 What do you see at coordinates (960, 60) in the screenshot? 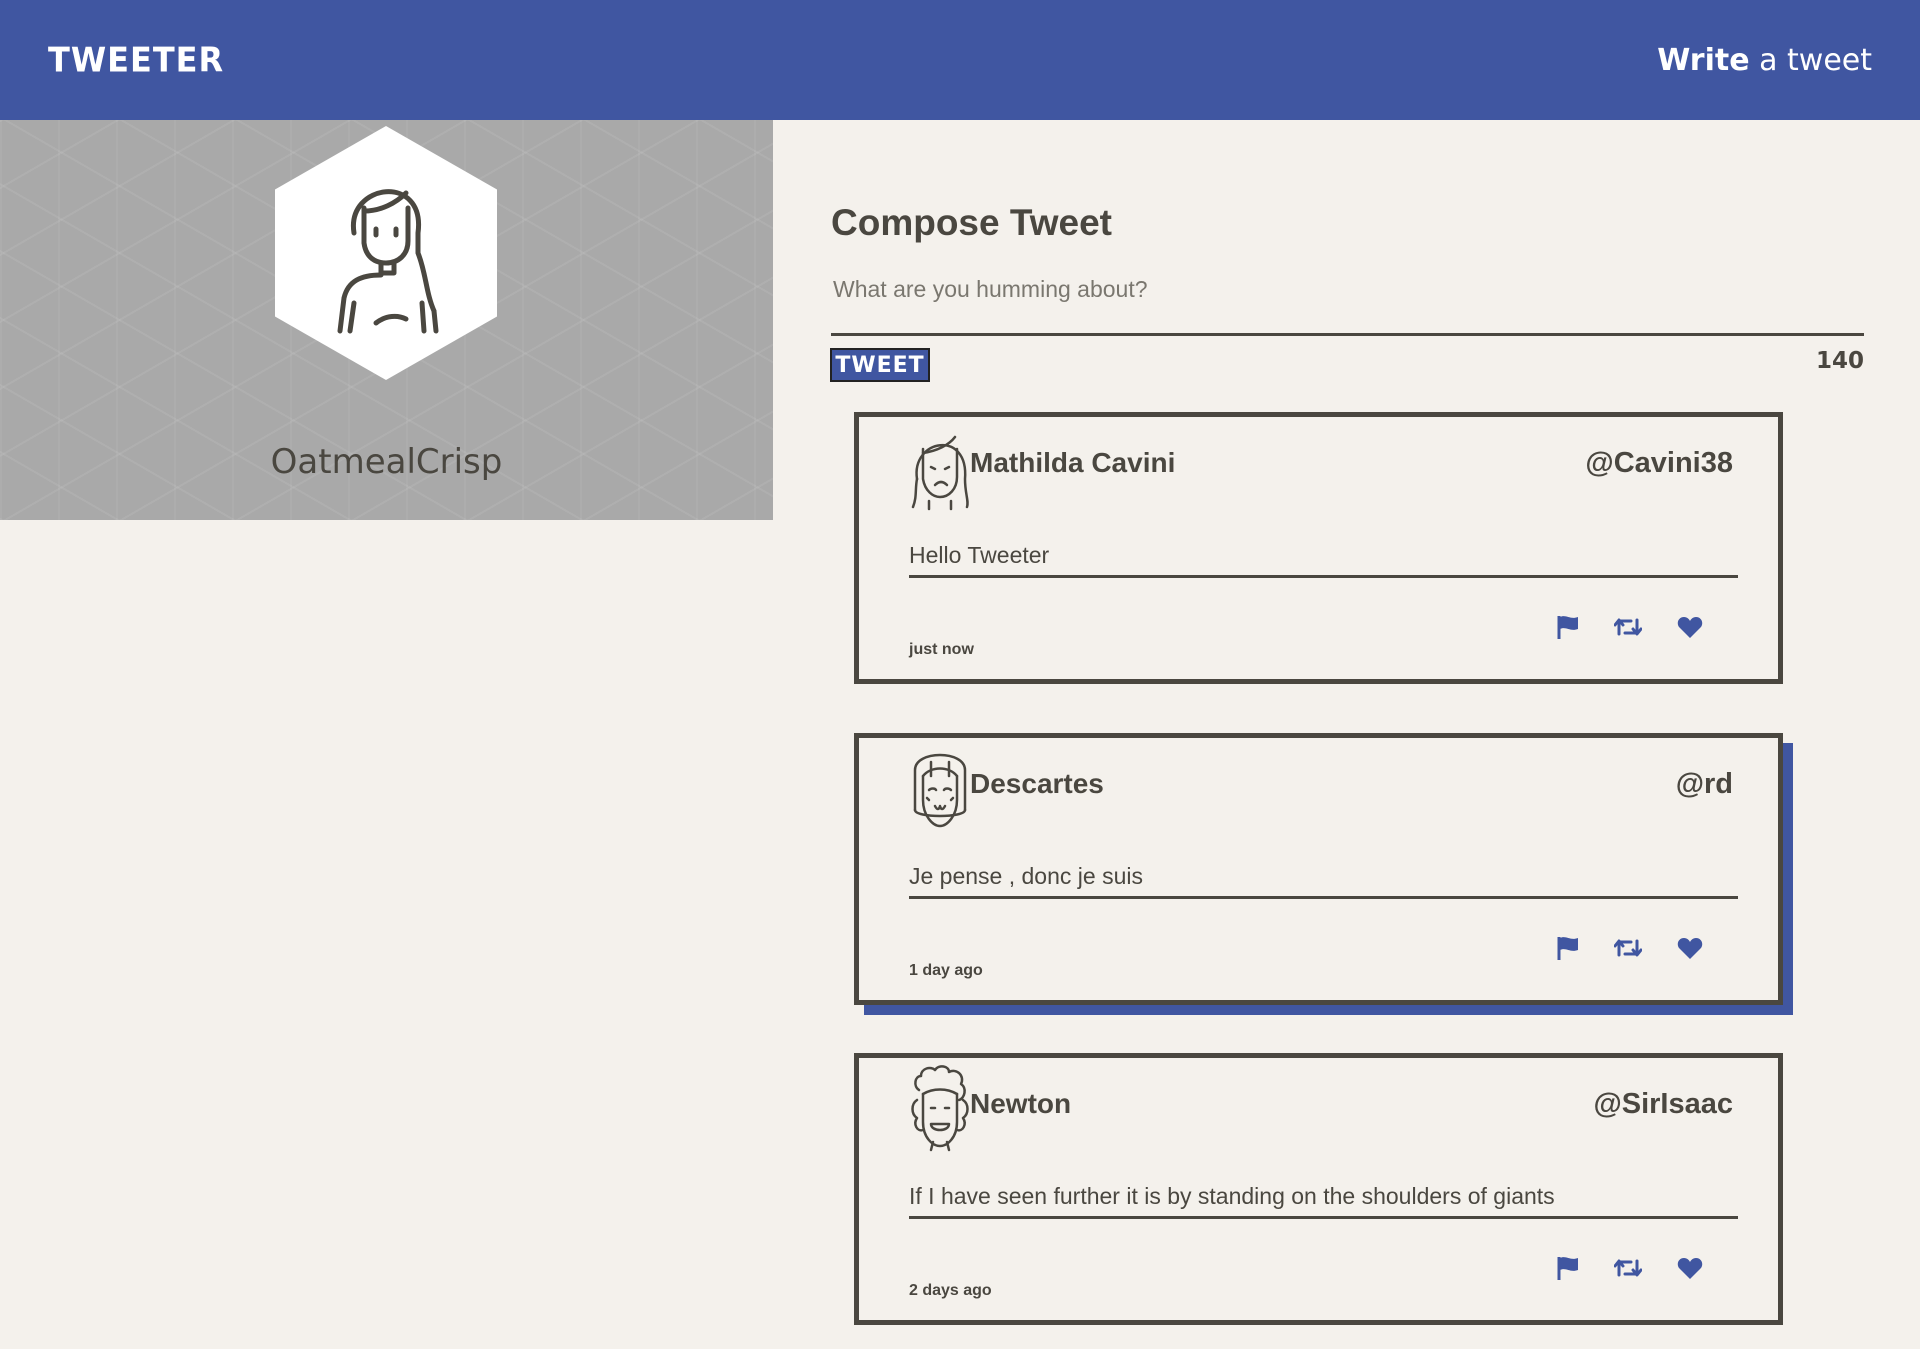
I see `top-nav: TWEETER Write a tweet` at bounding box center [960, 60].